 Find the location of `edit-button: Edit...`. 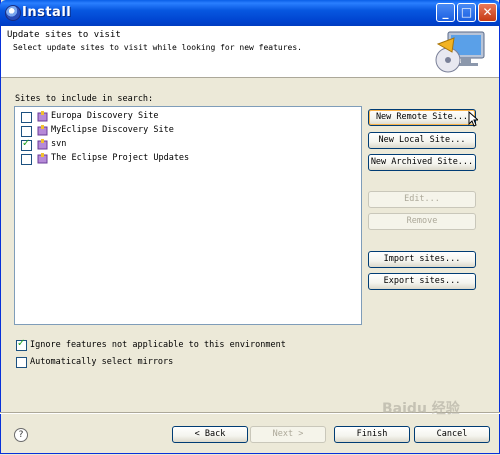

edit-button: Edit... is located at coordinates (422, 199).